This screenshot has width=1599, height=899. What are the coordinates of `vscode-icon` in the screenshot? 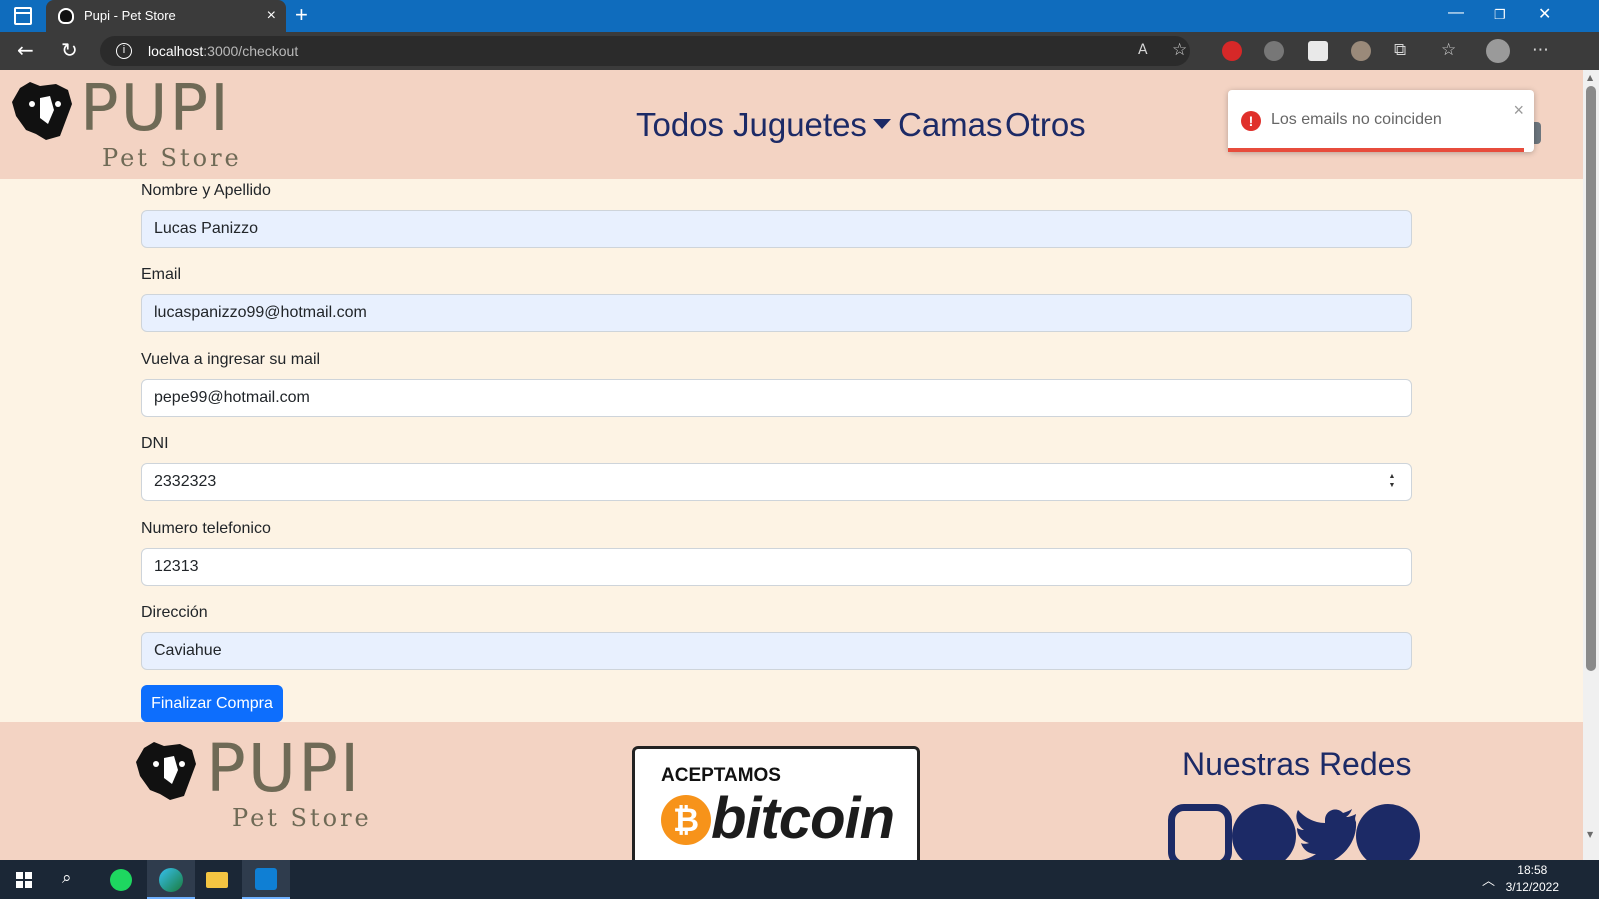 It's located at (266, 879).